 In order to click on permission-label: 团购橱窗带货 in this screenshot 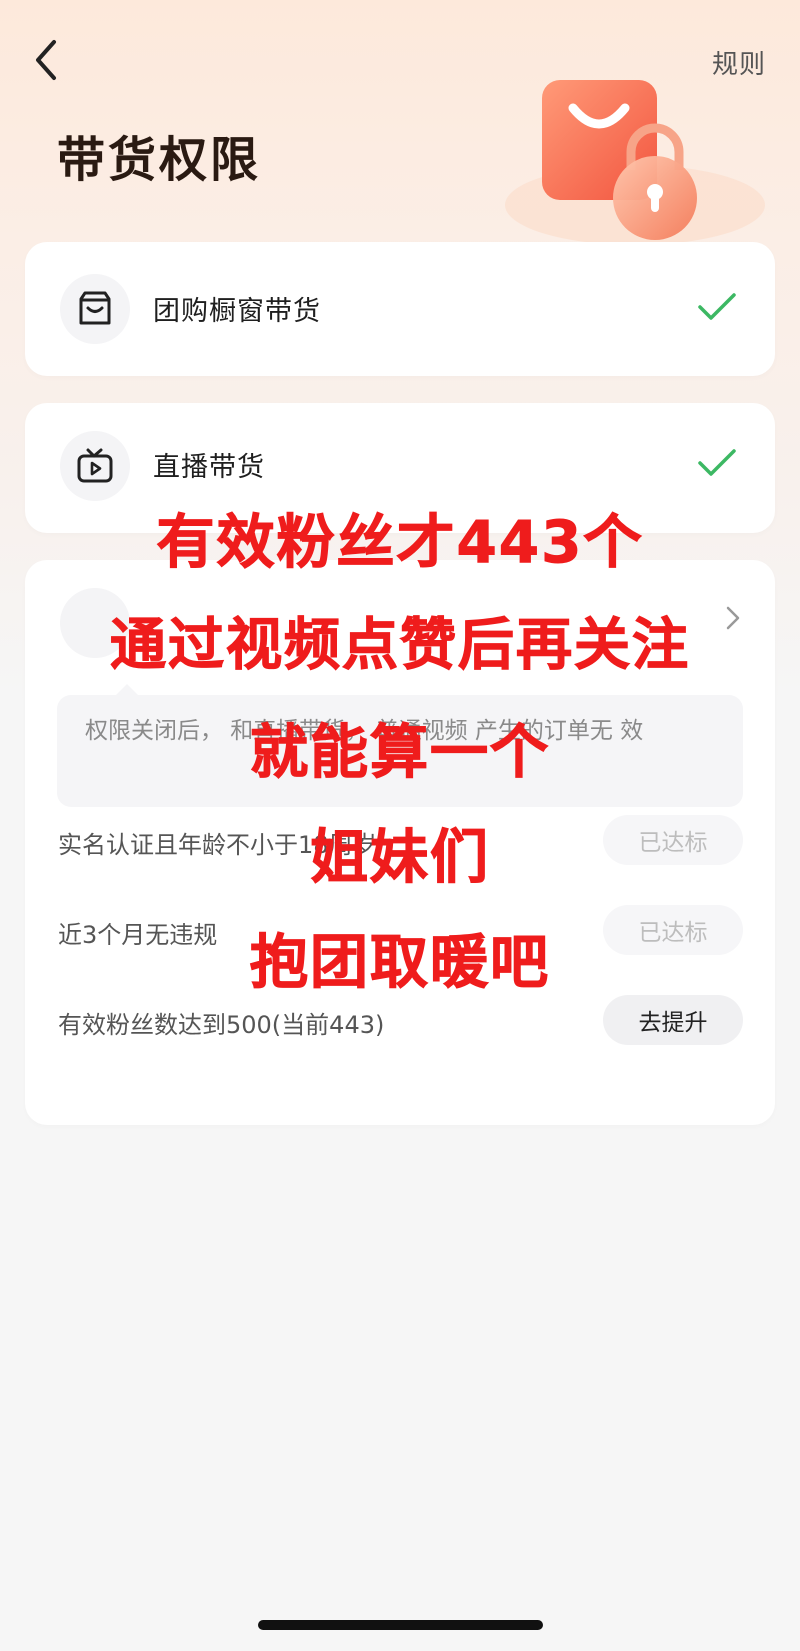, I will do `click(237, 311)`.